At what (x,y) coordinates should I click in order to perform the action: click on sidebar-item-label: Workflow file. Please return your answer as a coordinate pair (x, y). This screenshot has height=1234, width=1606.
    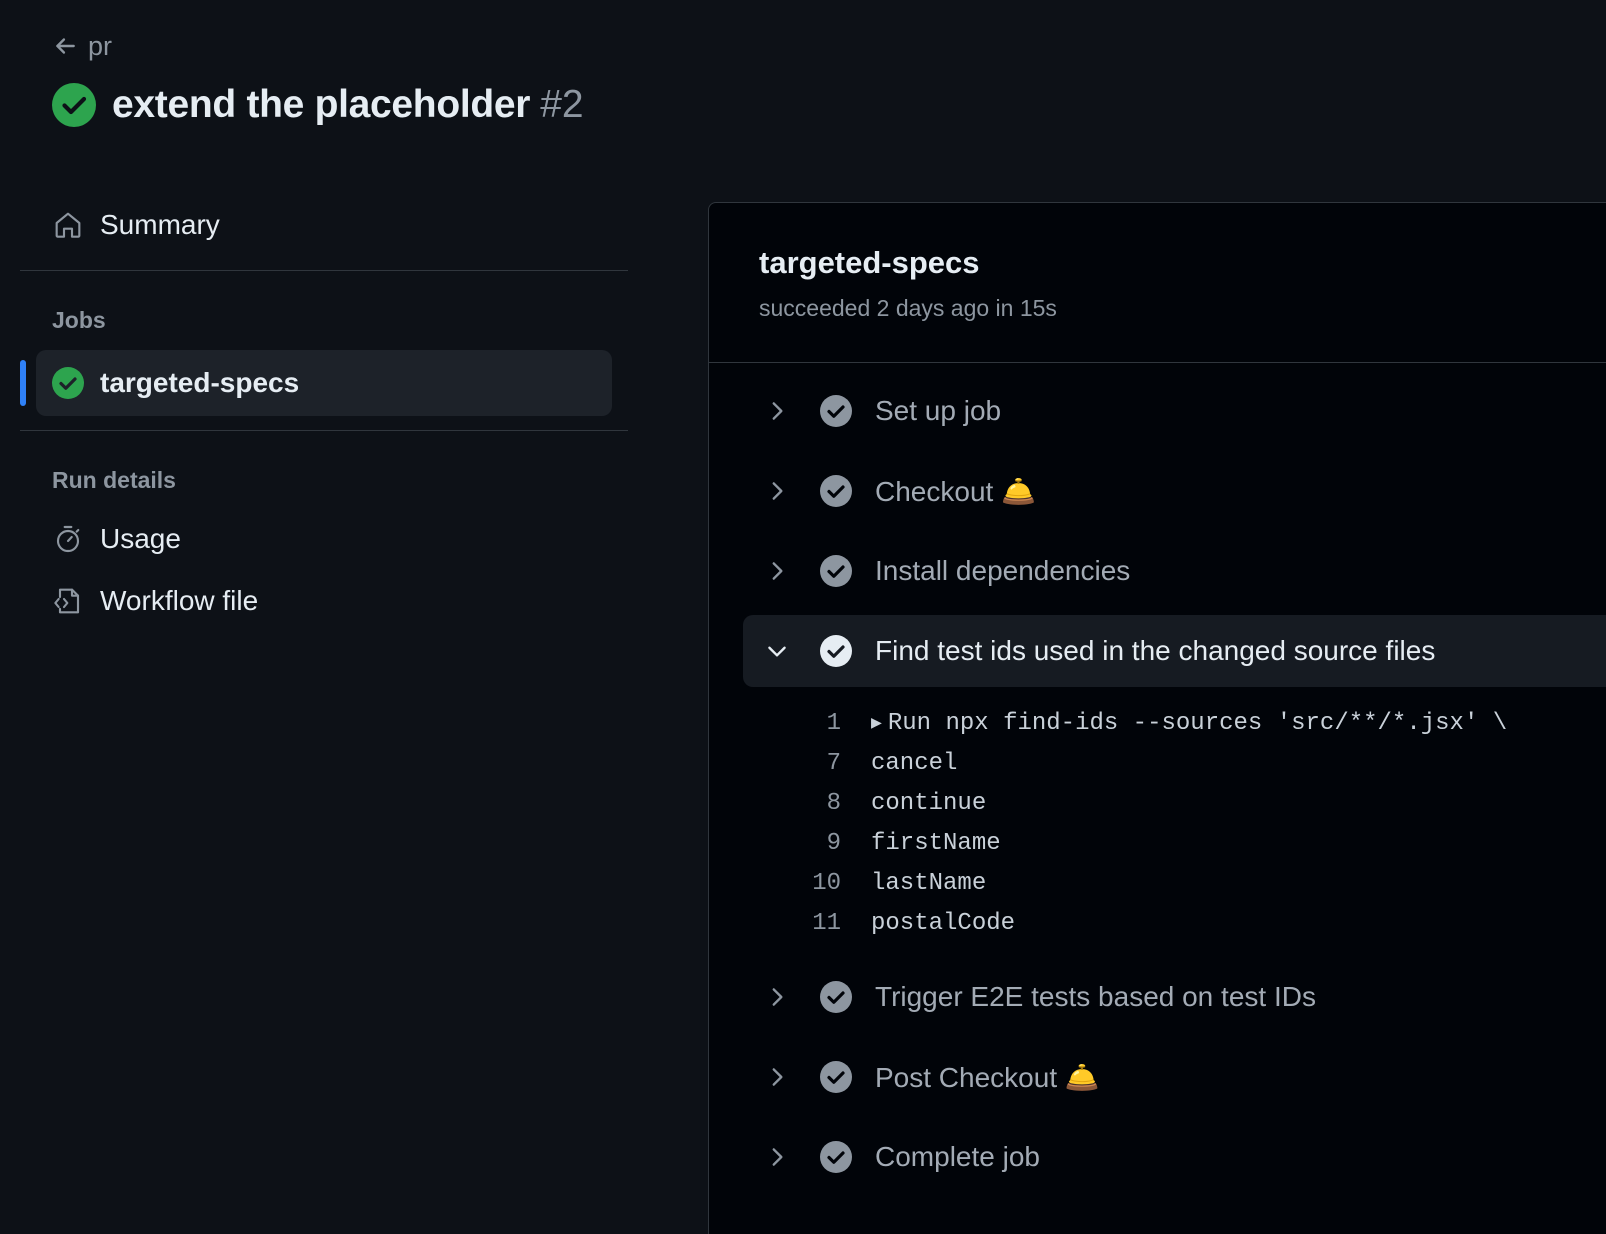
    Looking at the image, I should click on (179, 600).